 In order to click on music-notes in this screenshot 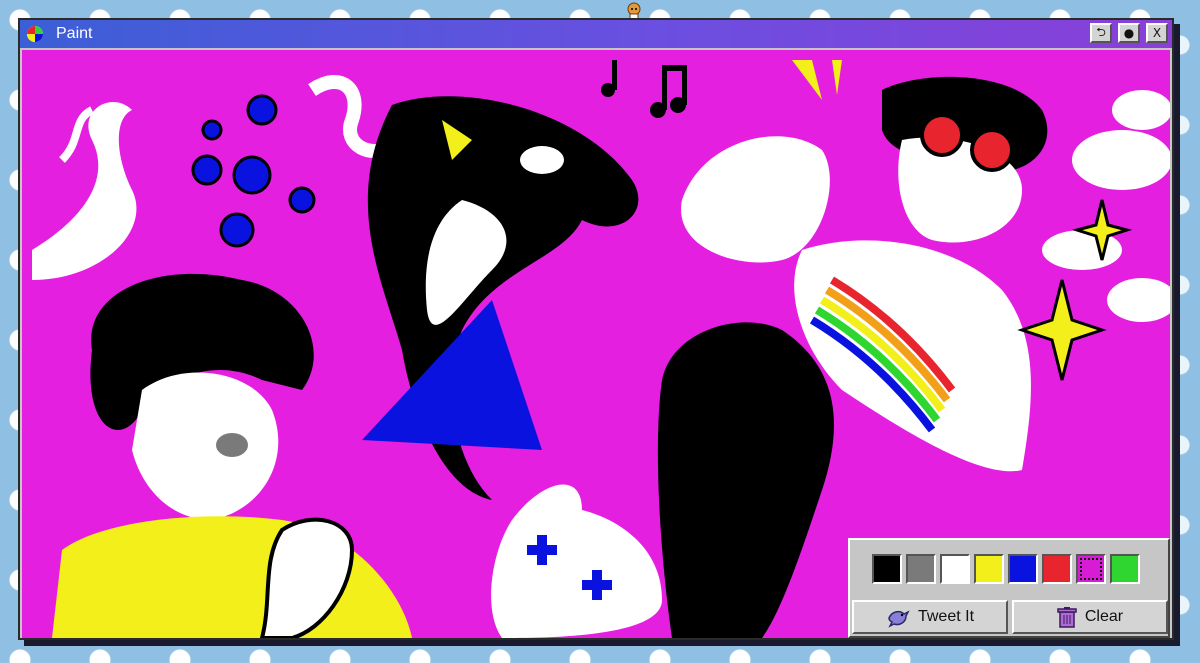, I will do `click(644, 89)`.